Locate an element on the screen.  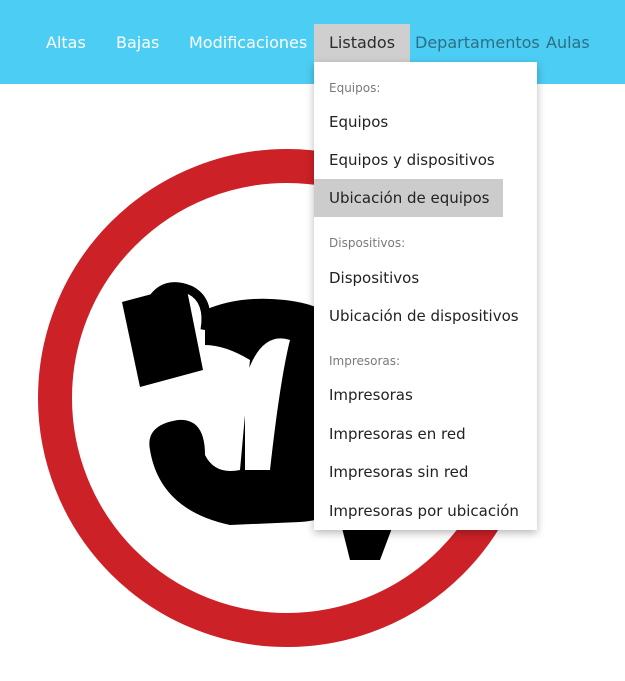
briefcase-icon is located at coordinates (166, 334).